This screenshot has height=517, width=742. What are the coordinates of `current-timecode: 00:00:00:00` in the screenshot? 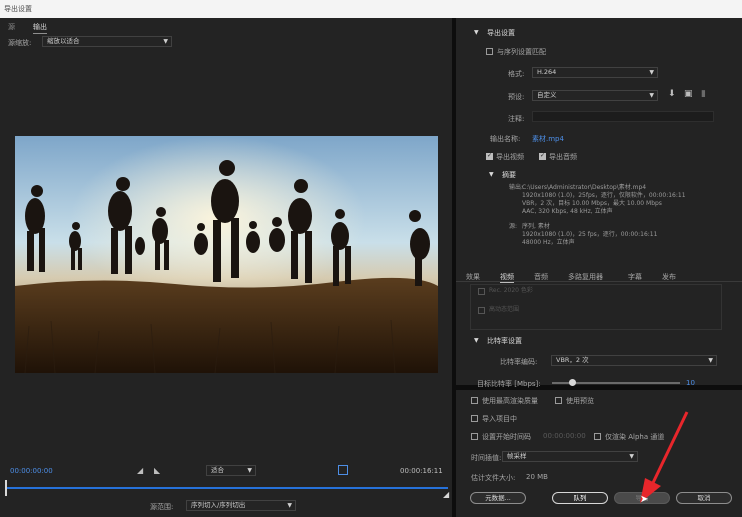 It's located at (31, 471).